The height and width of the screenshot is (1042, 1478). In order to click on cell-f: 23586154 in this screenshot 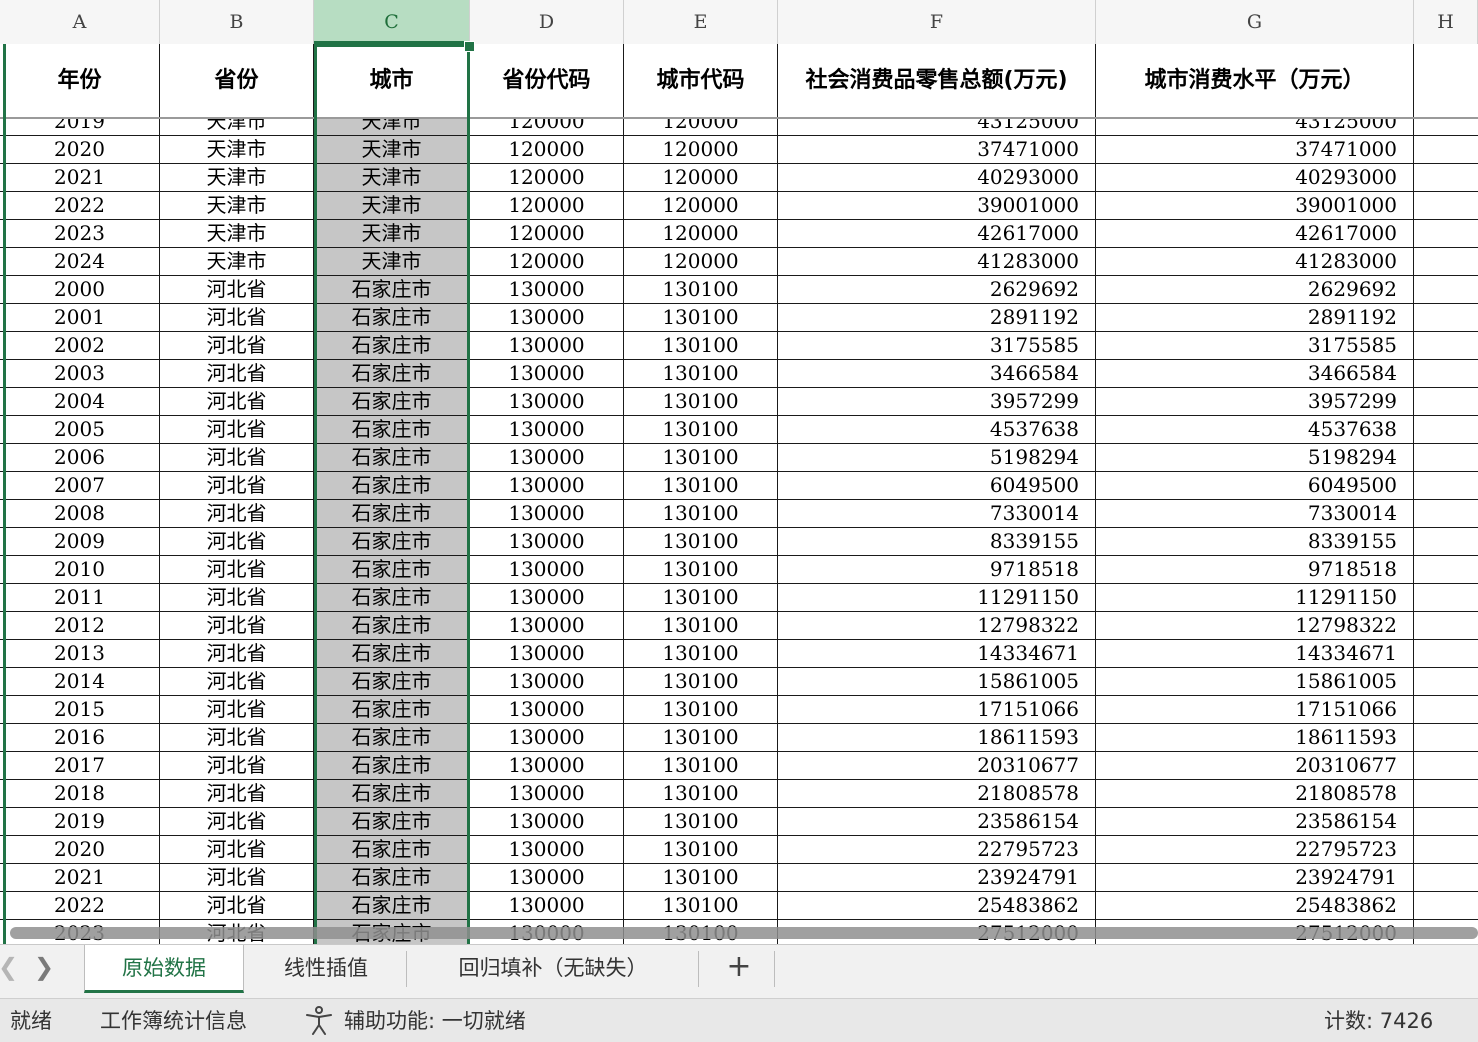, I will do `click(937, 821)`.